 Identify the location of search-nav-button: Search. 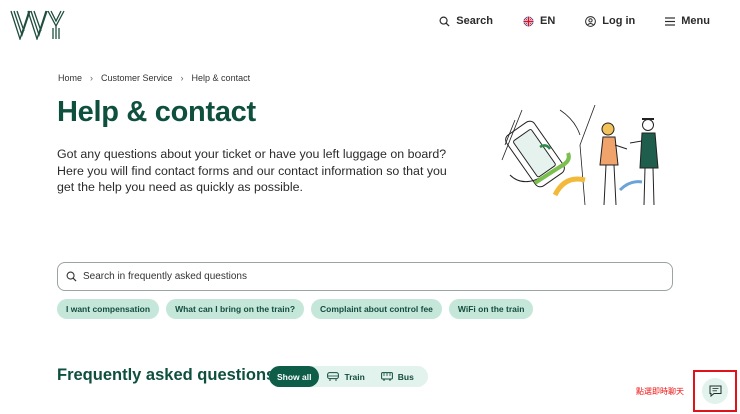
(466, 21).